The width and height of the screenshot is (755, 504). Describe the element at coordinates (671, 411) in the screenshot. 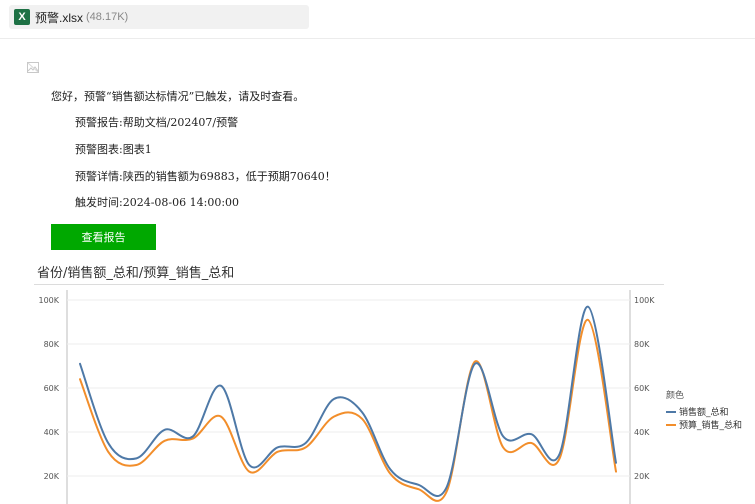

I see `legend-swatch-sales` at that location.